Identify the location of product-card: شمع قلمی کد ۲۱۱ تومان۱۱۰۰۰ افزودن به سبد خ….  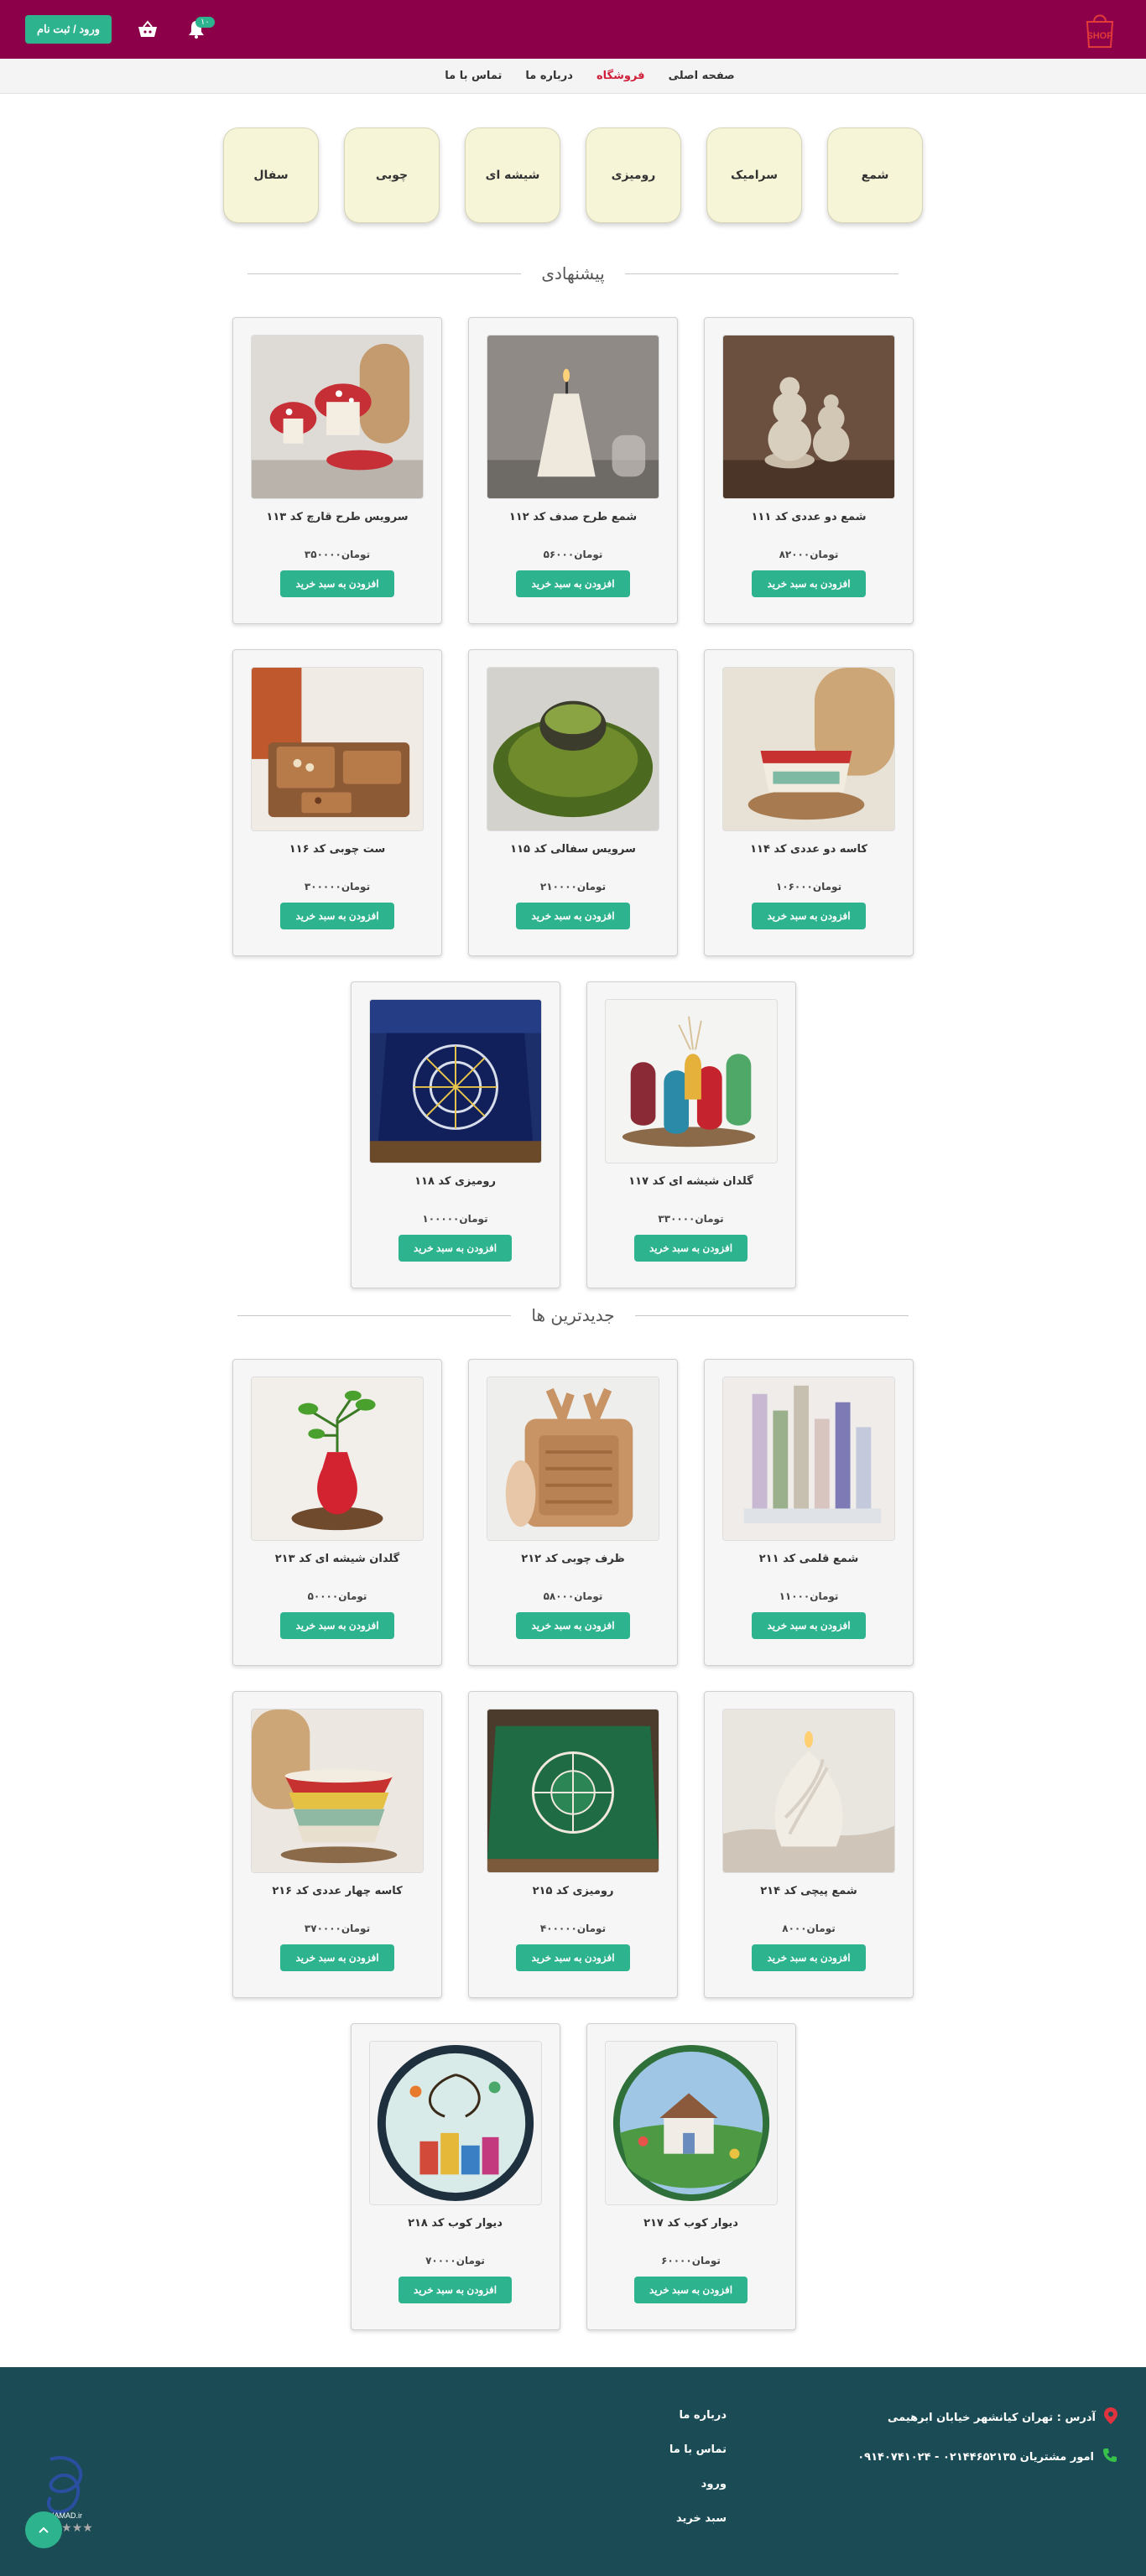
(809, 1512).